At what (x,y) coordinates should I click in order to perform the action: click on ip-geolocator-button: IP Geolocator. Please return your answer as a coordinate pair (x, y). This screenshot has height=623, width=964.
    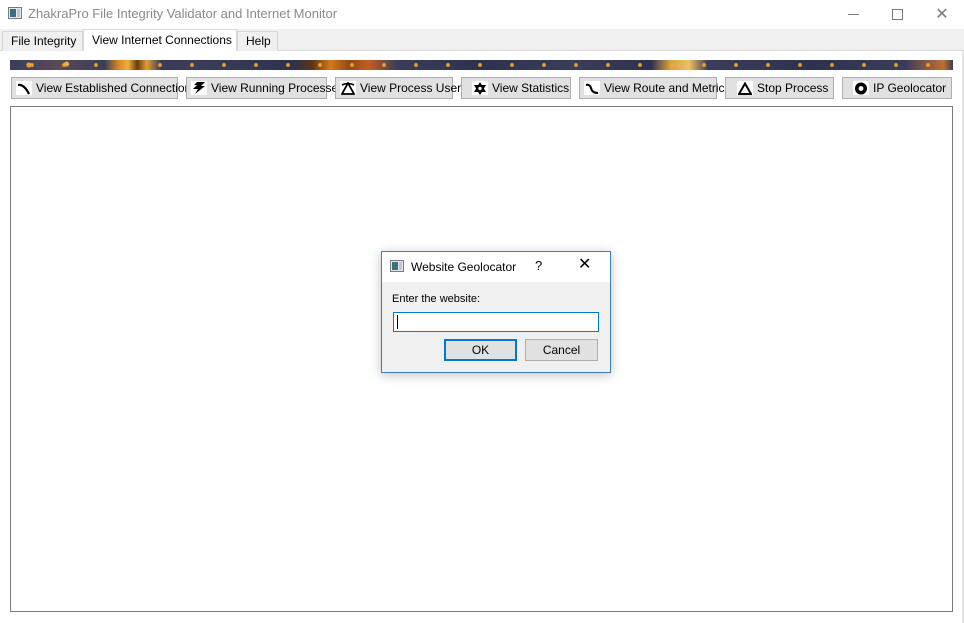
    Looking at the image, I should click on (897, 88).